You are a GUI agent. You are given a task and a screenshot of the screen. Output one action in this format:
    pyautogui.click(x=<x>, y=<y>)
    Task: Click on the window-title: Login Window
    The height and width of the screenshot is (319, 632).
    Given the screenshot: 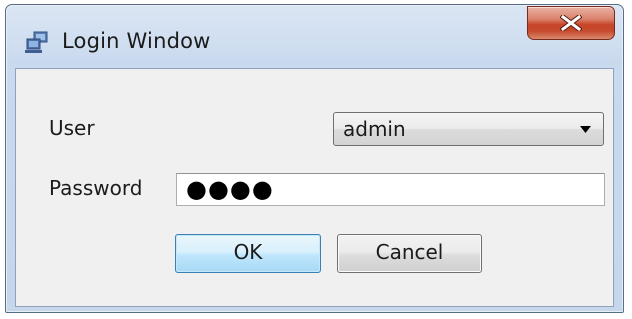 What is the action you would take?
    pyautogui.click(x=136, y=41)
    